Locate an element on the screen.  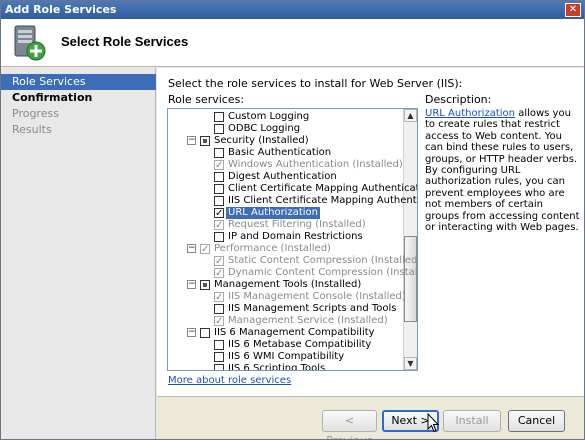
role-service-label: URL Authorization is located at coordinates (273, 213).